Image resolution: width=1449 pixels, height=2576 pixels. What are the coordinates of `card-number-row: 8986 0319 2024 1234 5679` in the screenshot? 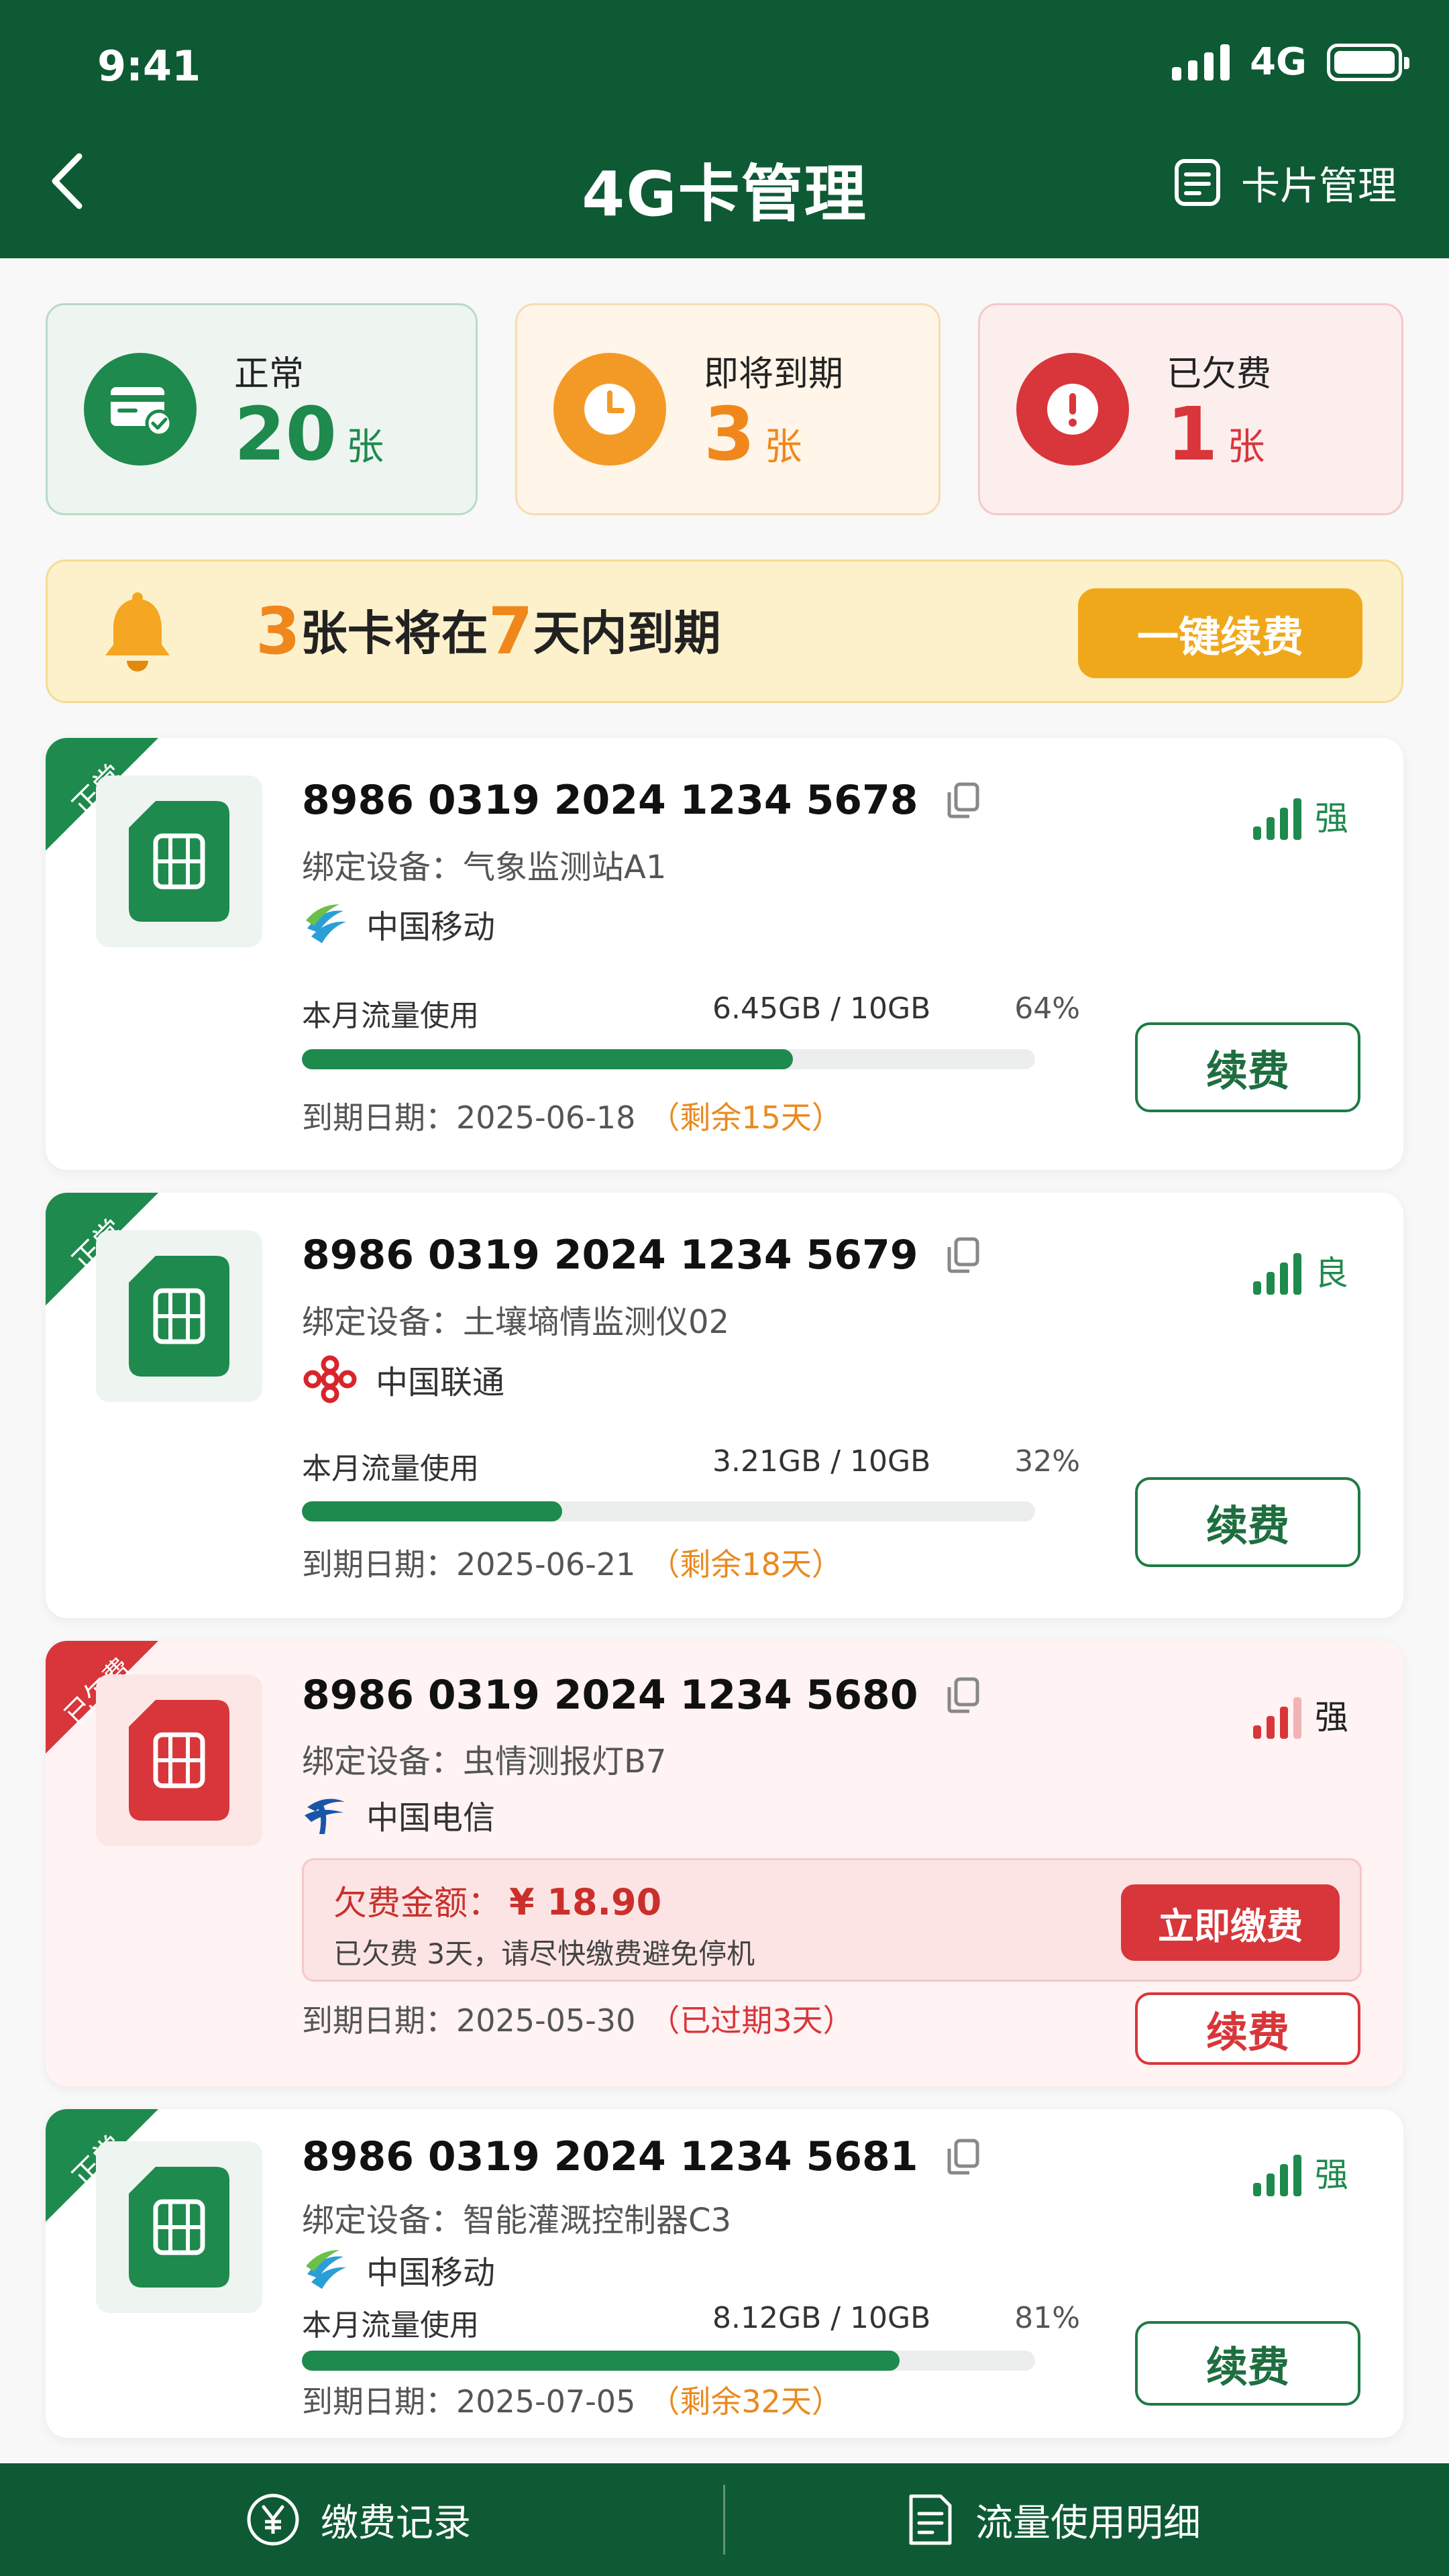 It's located at (641, 1255).